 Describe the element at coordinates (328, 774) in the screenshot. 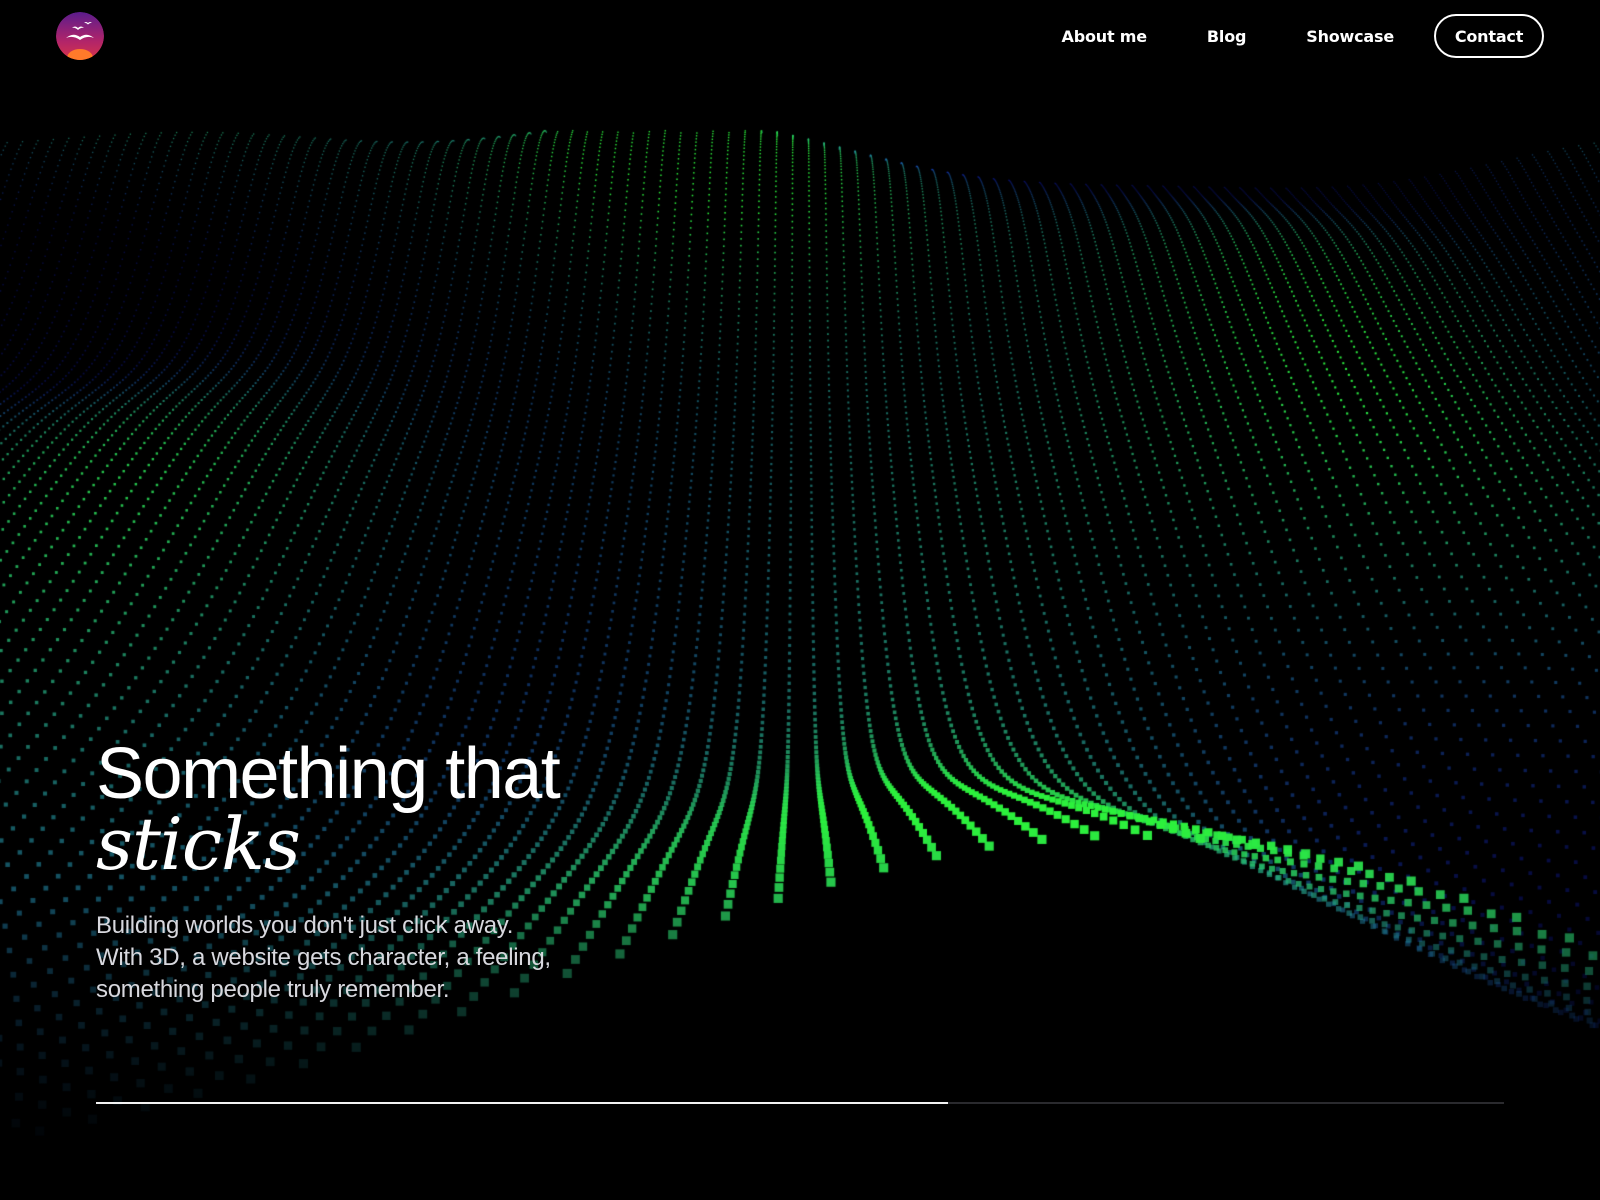

I see `hero-title-line-1: Something that` at that location.